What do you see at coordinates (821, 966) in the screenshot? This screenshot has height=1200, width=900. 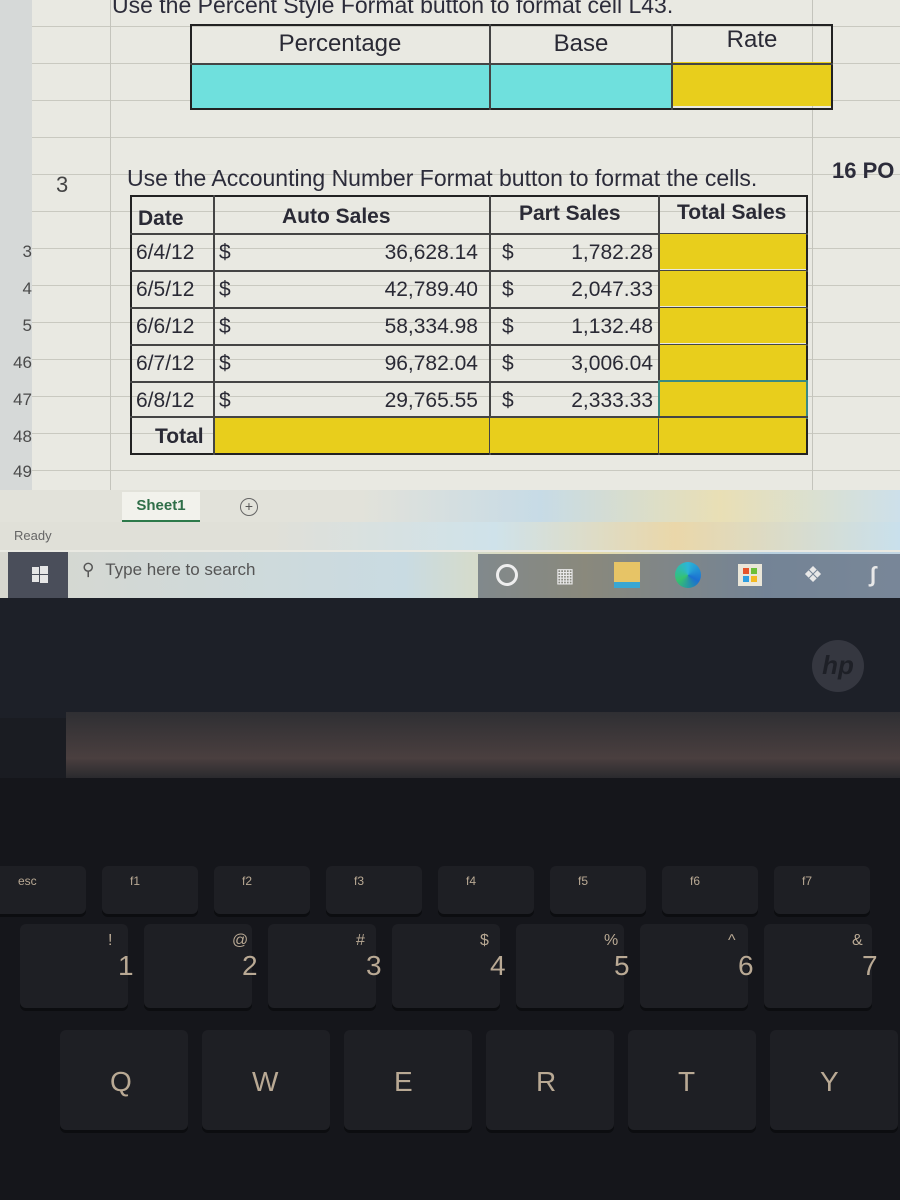 I see `key-7: & 7` at bounding box center [821, 966].